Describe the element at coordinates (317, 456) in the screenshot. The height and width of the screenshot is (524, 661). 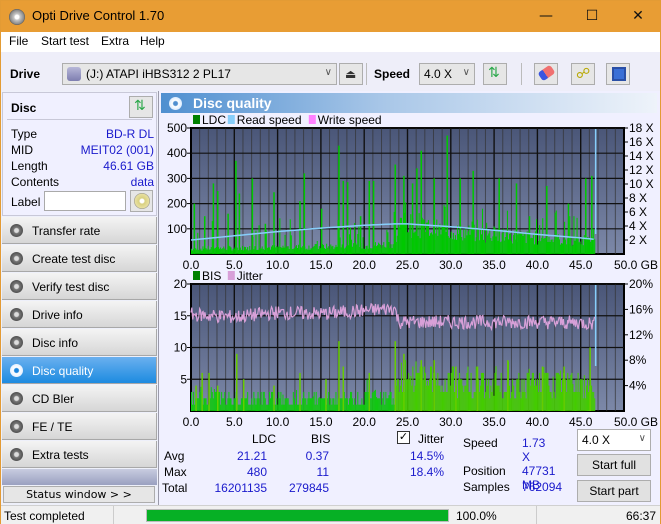
I see `avg-bis: 0.37` at that location.